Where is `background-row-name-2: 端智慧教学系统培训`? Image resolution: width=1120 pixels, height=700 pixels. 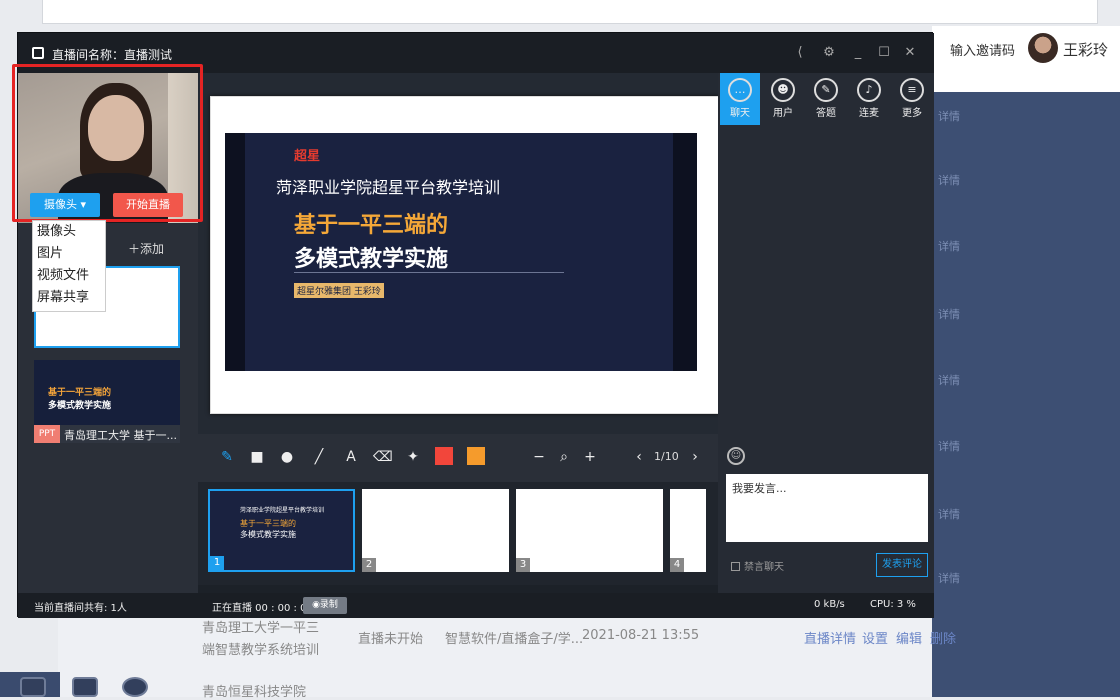
background-row-name-2: 端智慧教学系统培训 is located at coordinates (261, 650).